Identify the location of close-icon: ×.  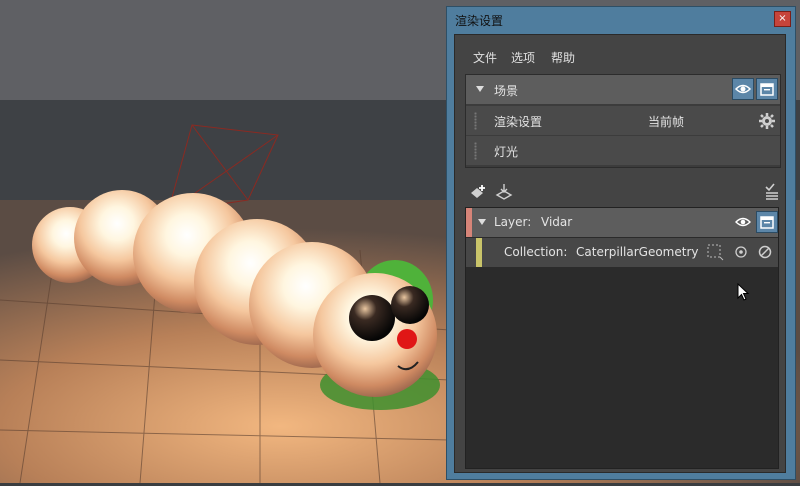
(782, 18).